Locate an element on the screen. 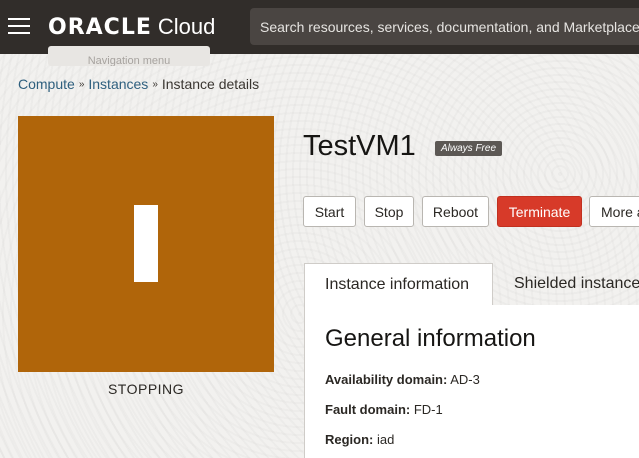  page-title: TestVM1 is located at coordinates (359, 146).